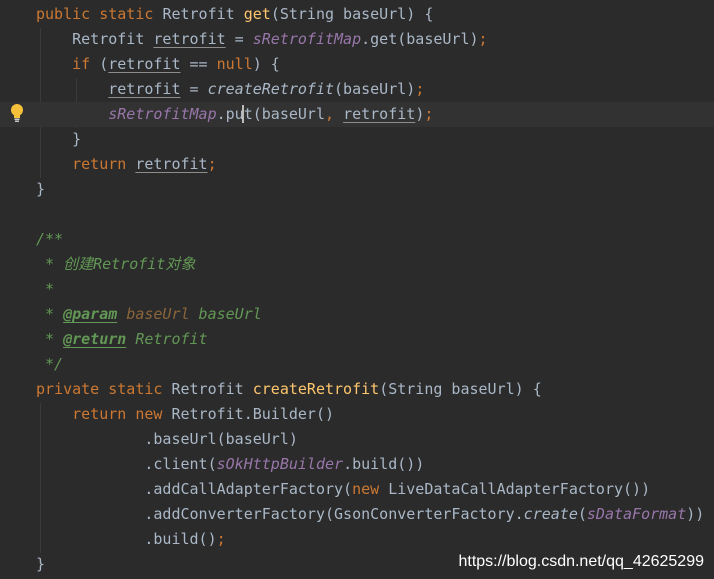 This screenshot has height=579, width=714. What do you see at coordinates (357, 239) in the screenshot?
I see `code-line: /**` at bounding box center [357, 239].